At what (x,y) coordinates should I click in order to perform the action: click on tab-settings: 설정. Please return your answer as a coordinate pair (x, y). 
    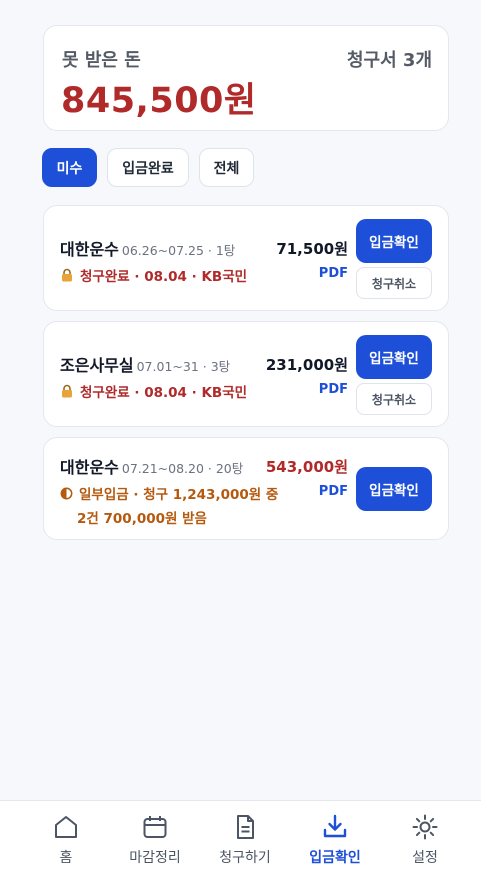
    Looking at the image, I should click on (425, 839).